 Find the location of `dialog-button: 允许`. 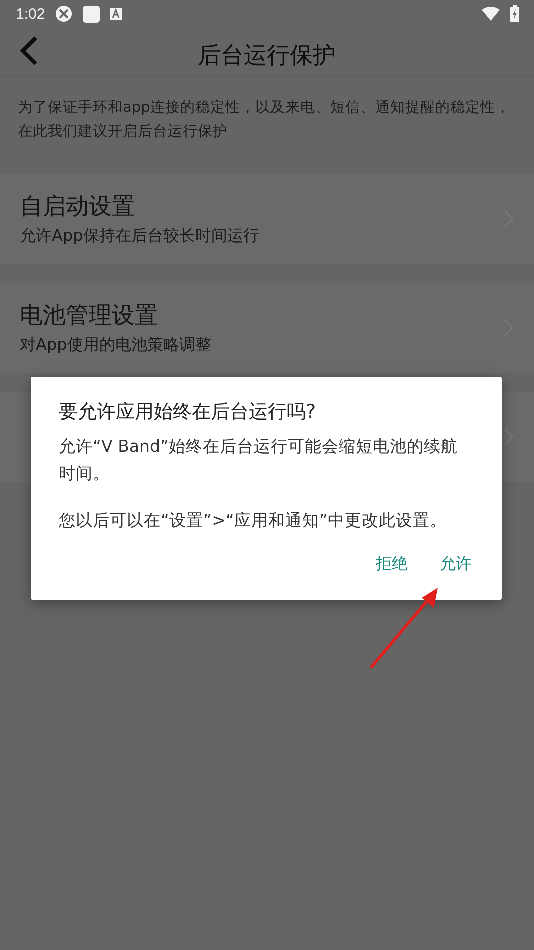

dialog-button: 允许 is located at coordinates (456, 564).